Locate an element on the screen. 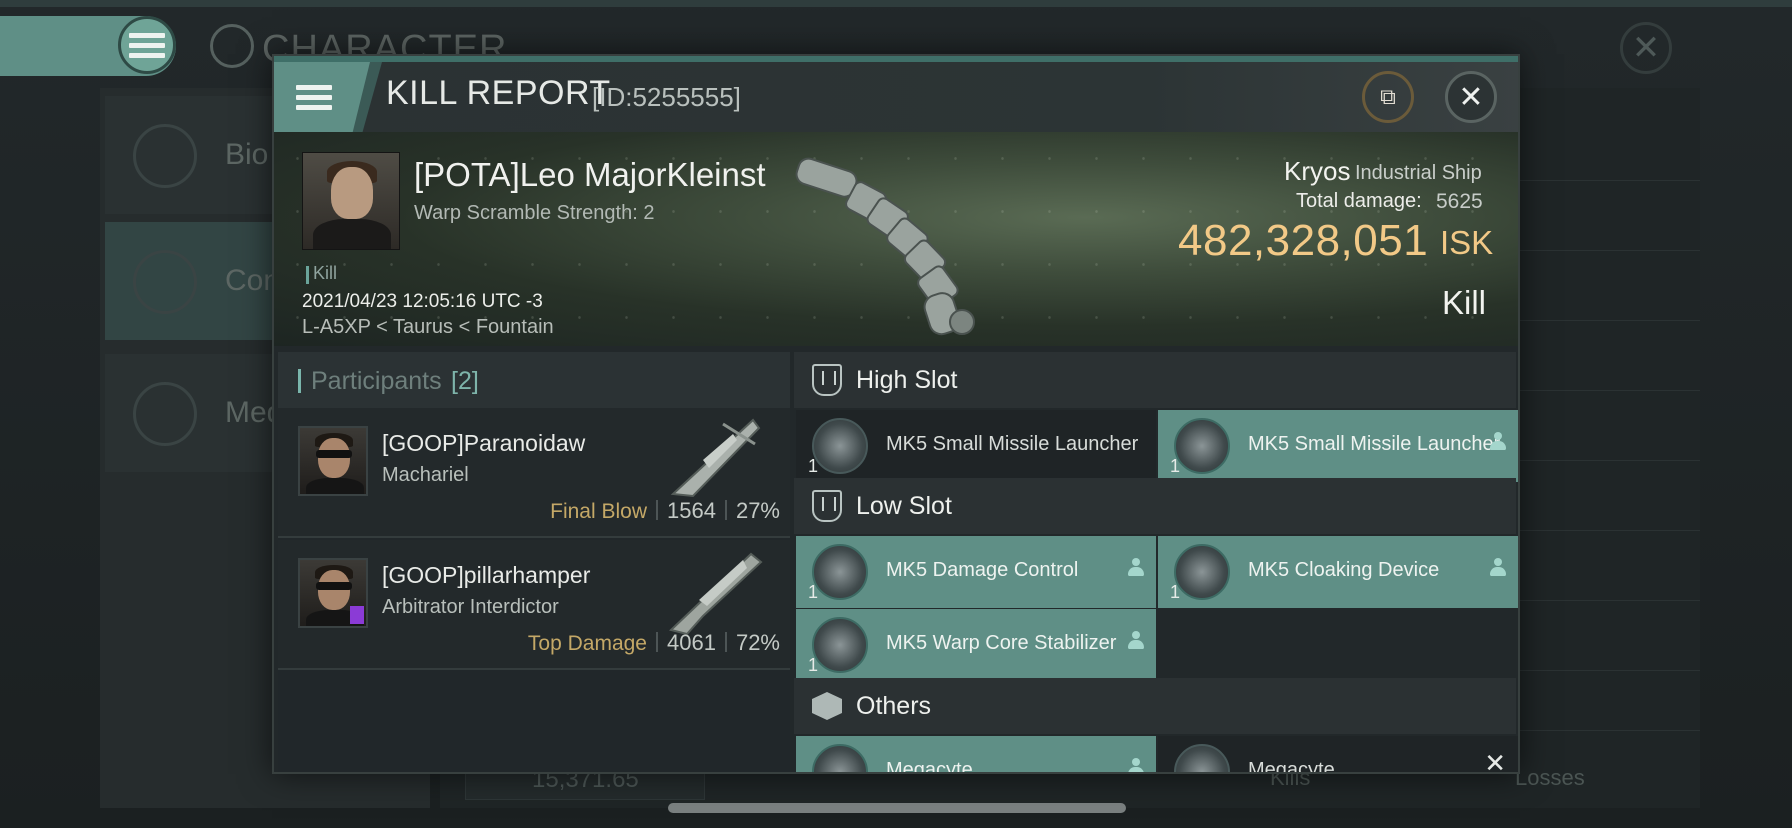 The height and width of the screenshot is (828, 1792). victim-name: [POTA]Leo MajorKleinst is located at coordinates (590, 175).